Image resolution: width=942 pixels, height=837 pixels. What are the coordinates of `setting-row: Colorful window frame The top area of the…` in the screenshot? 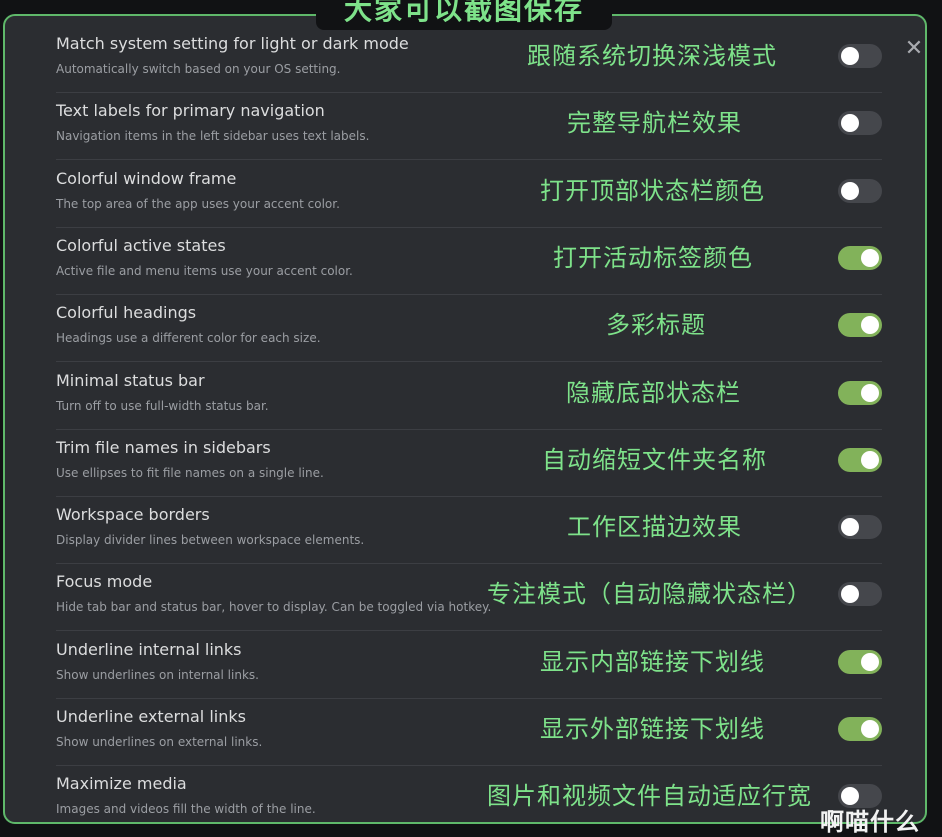 It's located at (469, 194).